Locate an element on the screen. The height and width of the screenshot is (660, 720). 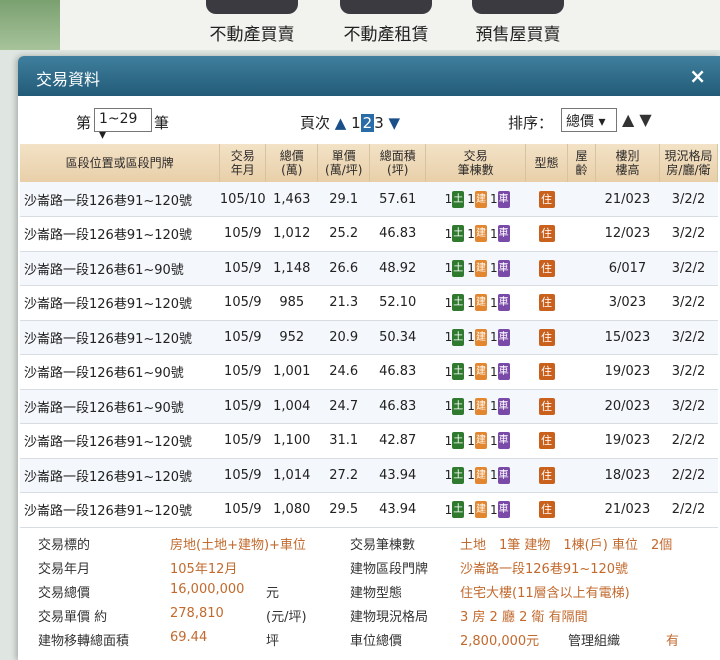
top-nav: 不動產買賣 不動產租賃 預售屋買賣 is located at coordinates (360, 25).